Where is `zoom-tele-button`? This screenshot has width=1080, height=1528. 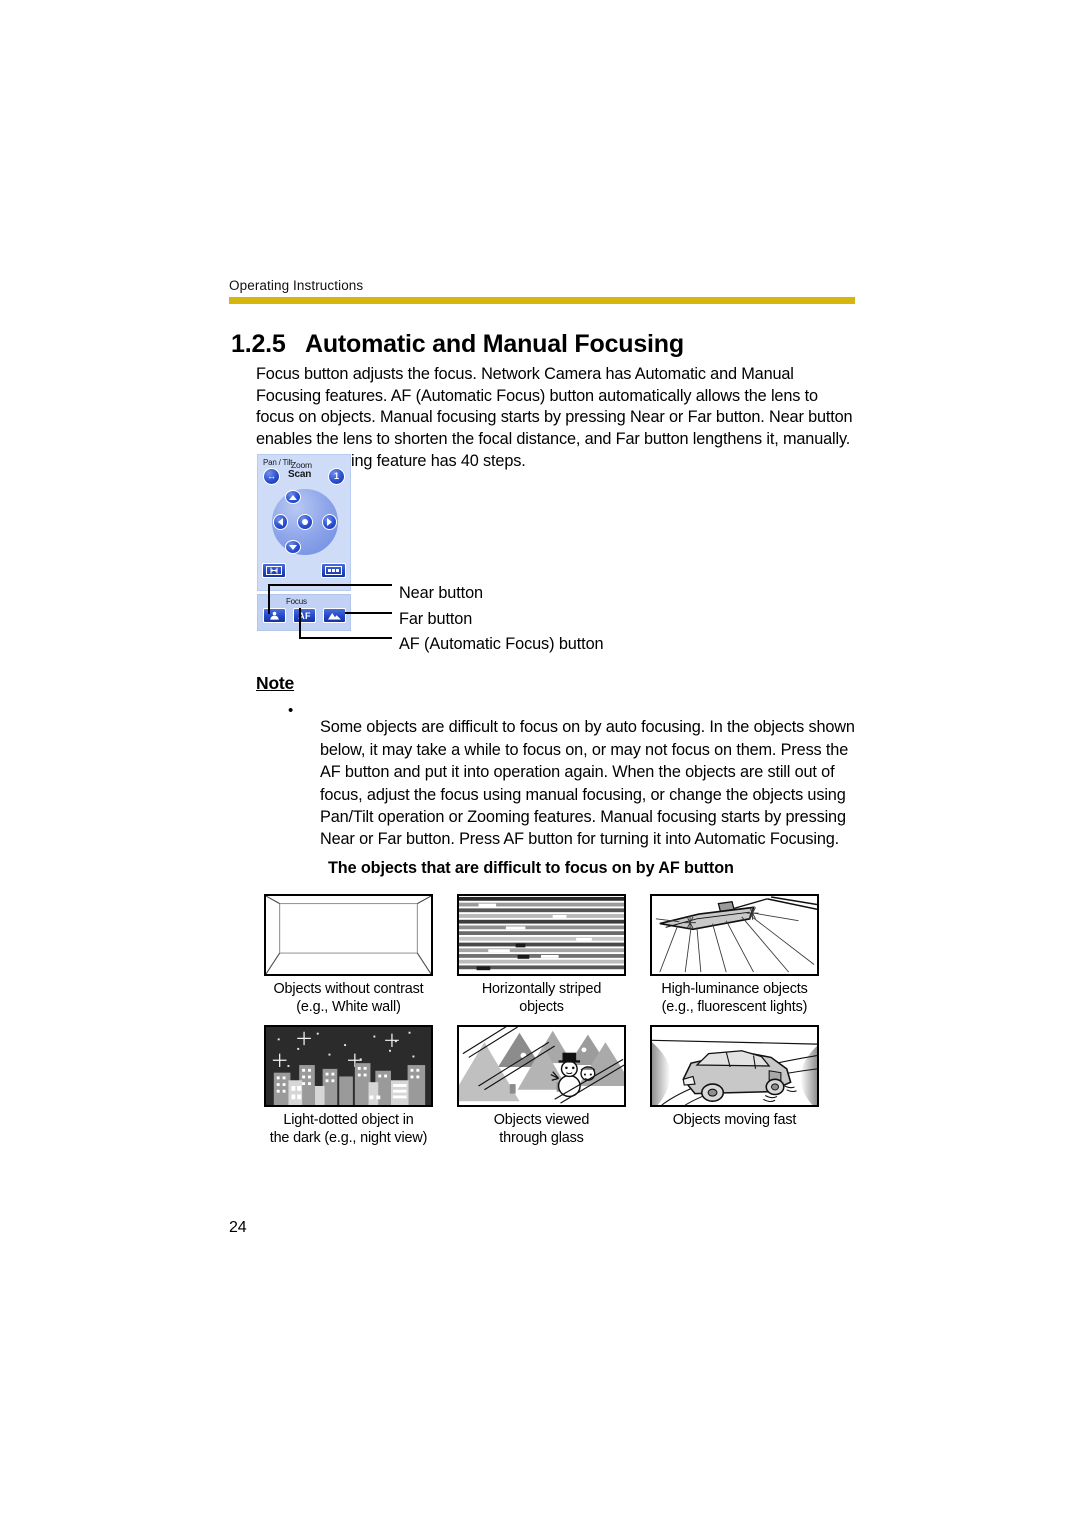
zoom-tele-button is located at coordinates (333, 570).